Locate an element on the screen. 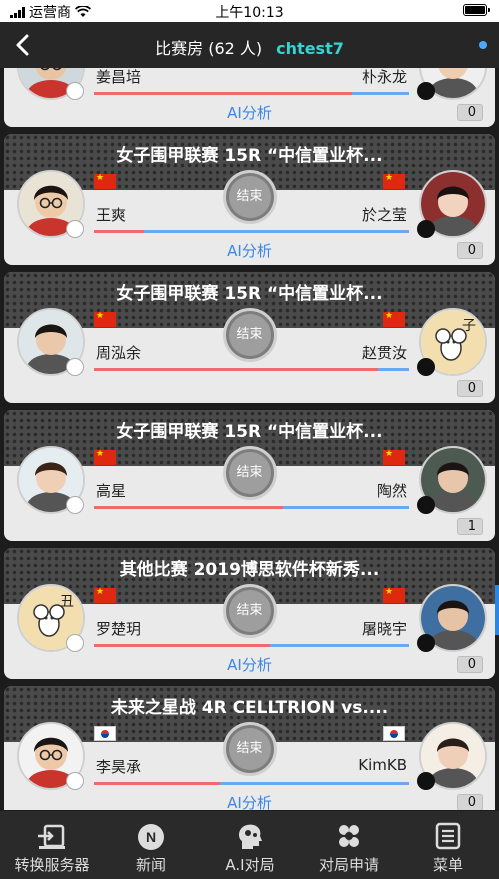 The width and height of the screenshot is (499, 879). right-player-name: 陶然 is located at coordinates (391, 491).